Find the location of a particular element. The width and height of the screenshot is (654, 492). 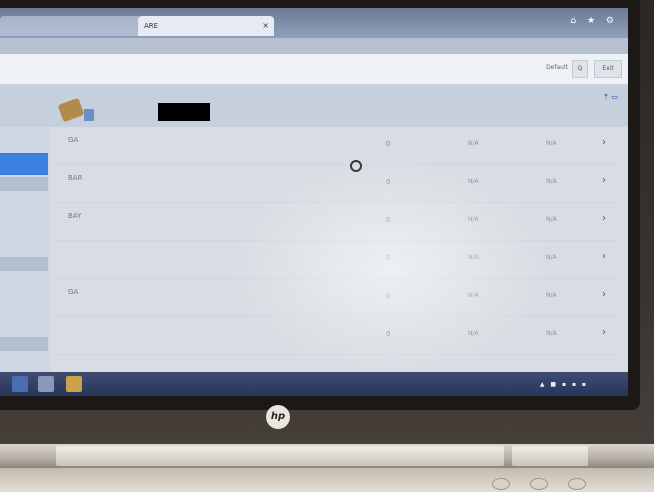

redaction-box is located at coordinates (184, 112).